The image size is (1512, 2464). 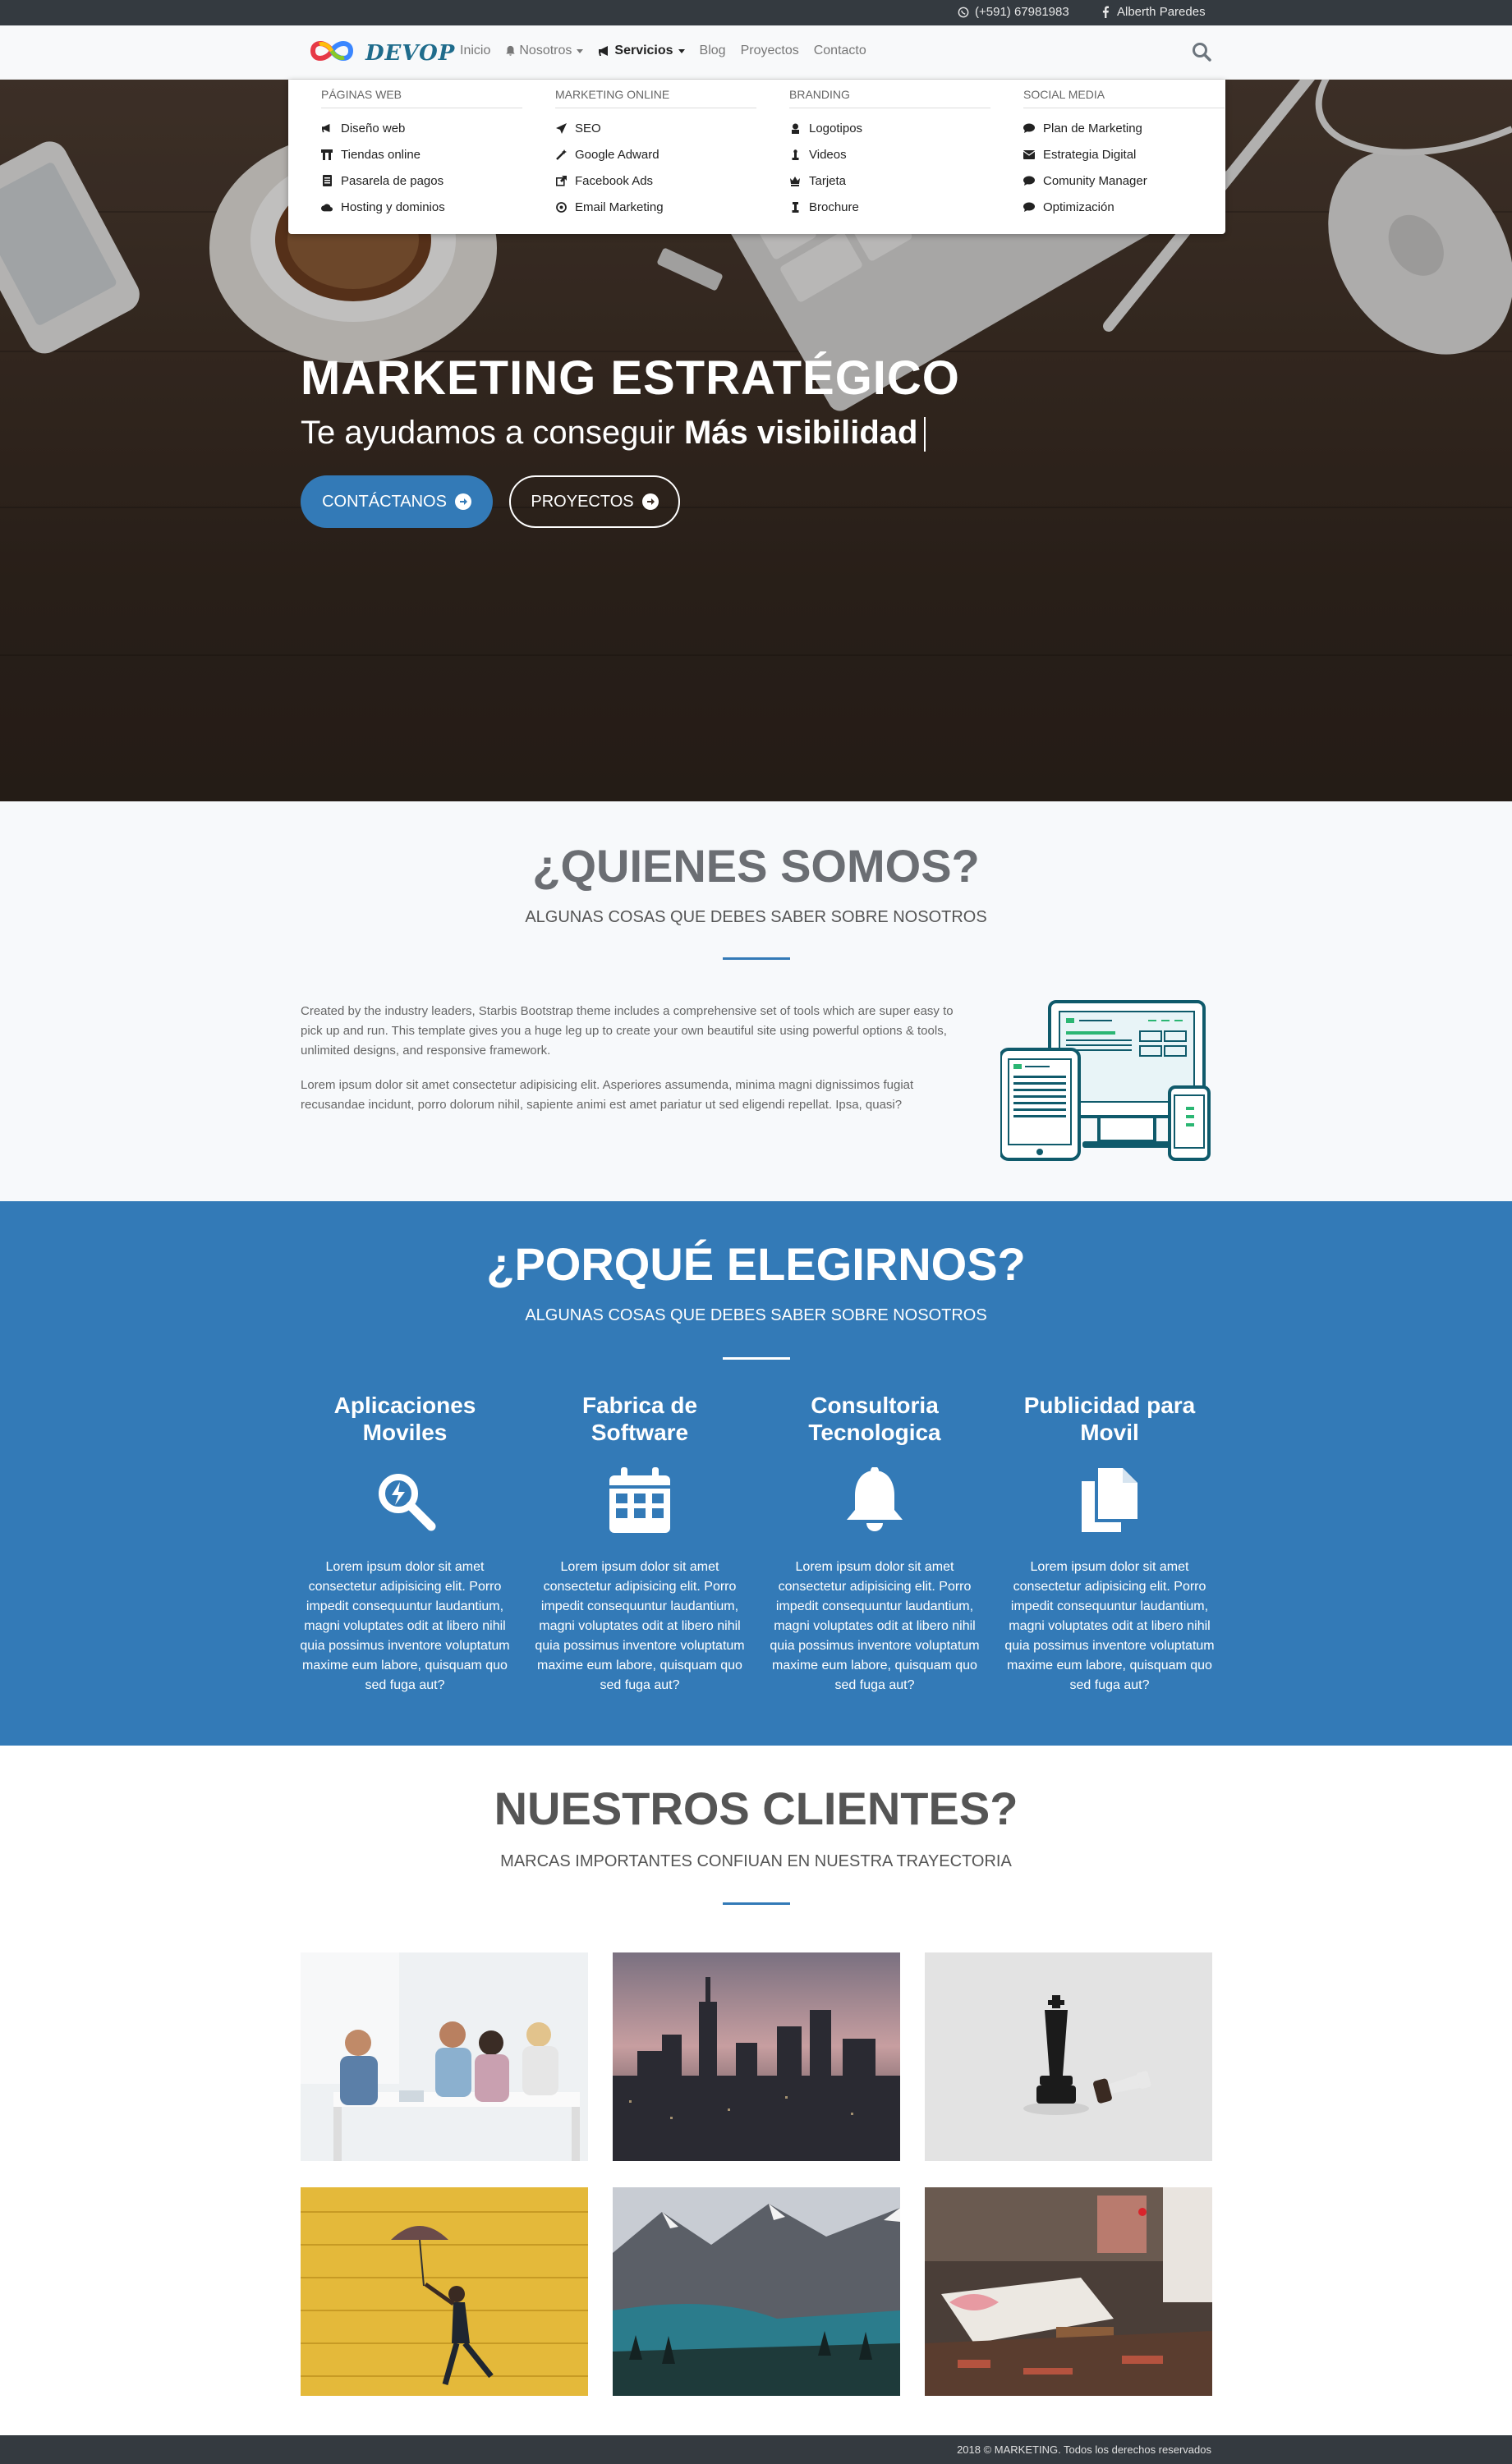 I want to click on nav-item-nosotros: Nosotros, so click(x=544, y=51).